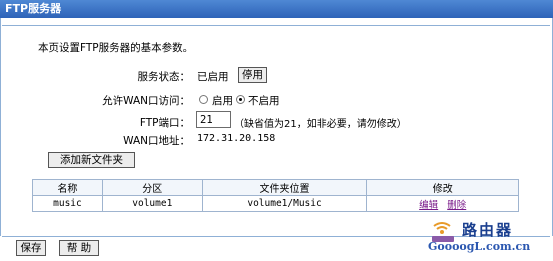 The image size is (553, 261). What do you see at coordinates (31, 248) in the screenshot?
I see `save-button: 保存` at bounding box center [31, 248].